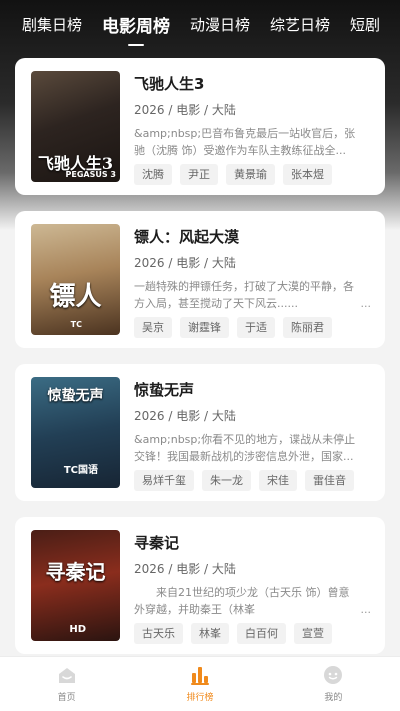  Describe the element at coordinates (75, 432) in the screenshot. I see `movie-poster: 惊蛰无声 TC国语` at that location.